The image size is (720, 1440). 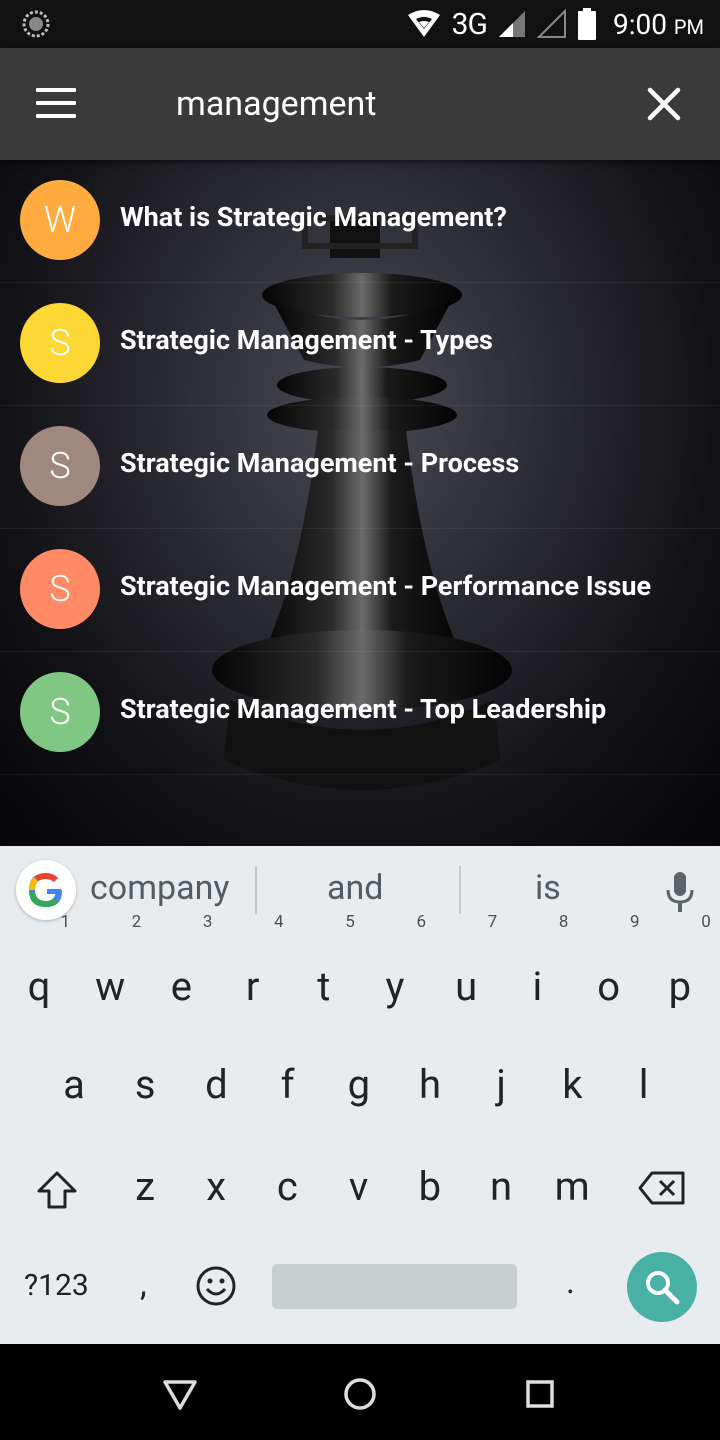 I want to click on key-letter: s, so click(x=145, y=1084).